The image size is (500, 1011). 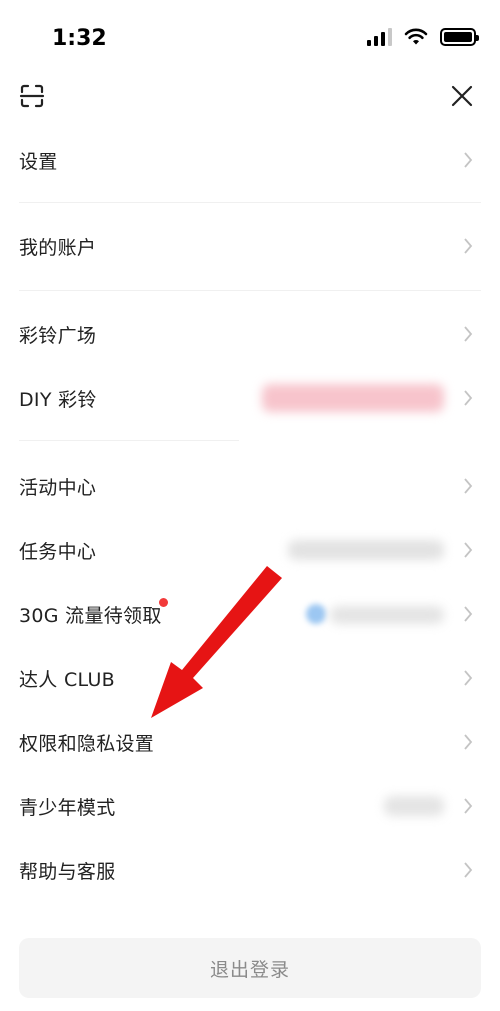 What do you see at coordinates (316, 614) in the screenshot?
I see `blurred-avatar` at bounding box center [316, 614].